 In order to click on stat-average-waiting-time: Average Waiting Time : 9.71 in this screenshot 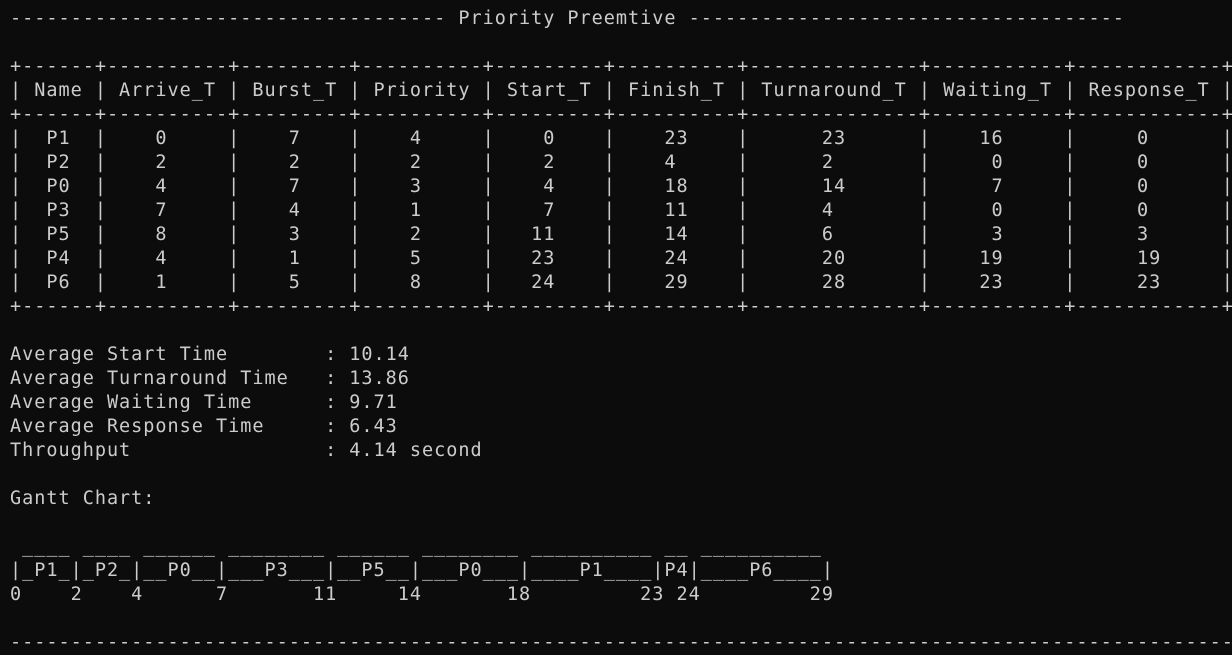, I will do `click(204, 402)`.